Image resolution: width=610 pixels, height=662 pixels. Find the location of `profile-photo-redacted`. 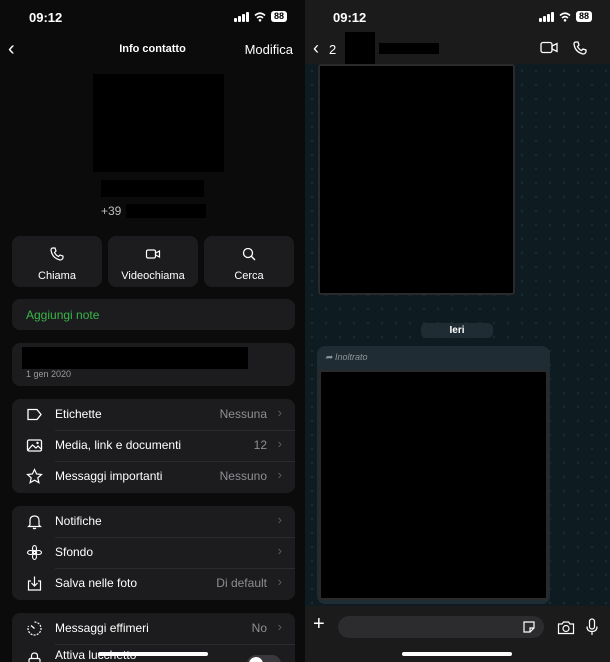

profile-photo-redacted is located at coordinates (158, 123).